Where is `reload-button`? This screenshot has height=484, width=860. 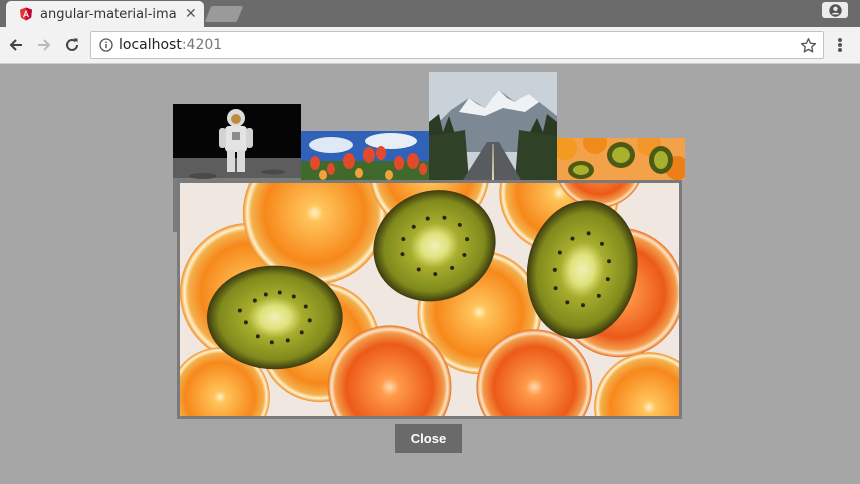
reload-button is located at coordinates (72, 45).